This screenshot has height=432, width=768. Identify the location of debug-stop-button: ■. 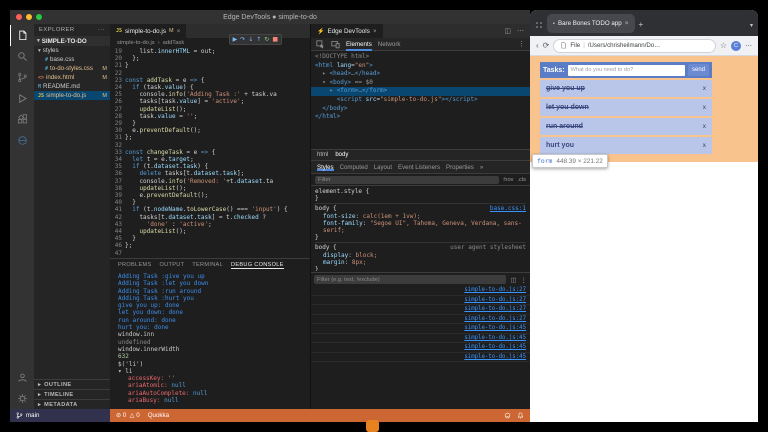
(275, 39).